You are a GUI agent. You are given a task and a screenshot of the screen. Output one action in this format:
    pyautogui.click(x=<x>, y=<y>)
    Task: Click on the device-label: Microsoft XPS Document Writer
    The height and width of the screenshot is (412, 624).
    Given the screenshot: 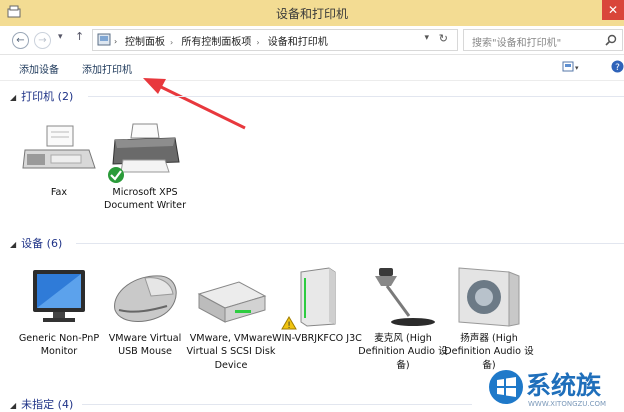 What is the action you would take?
    pyautogui.click(x=145, y=199)
    